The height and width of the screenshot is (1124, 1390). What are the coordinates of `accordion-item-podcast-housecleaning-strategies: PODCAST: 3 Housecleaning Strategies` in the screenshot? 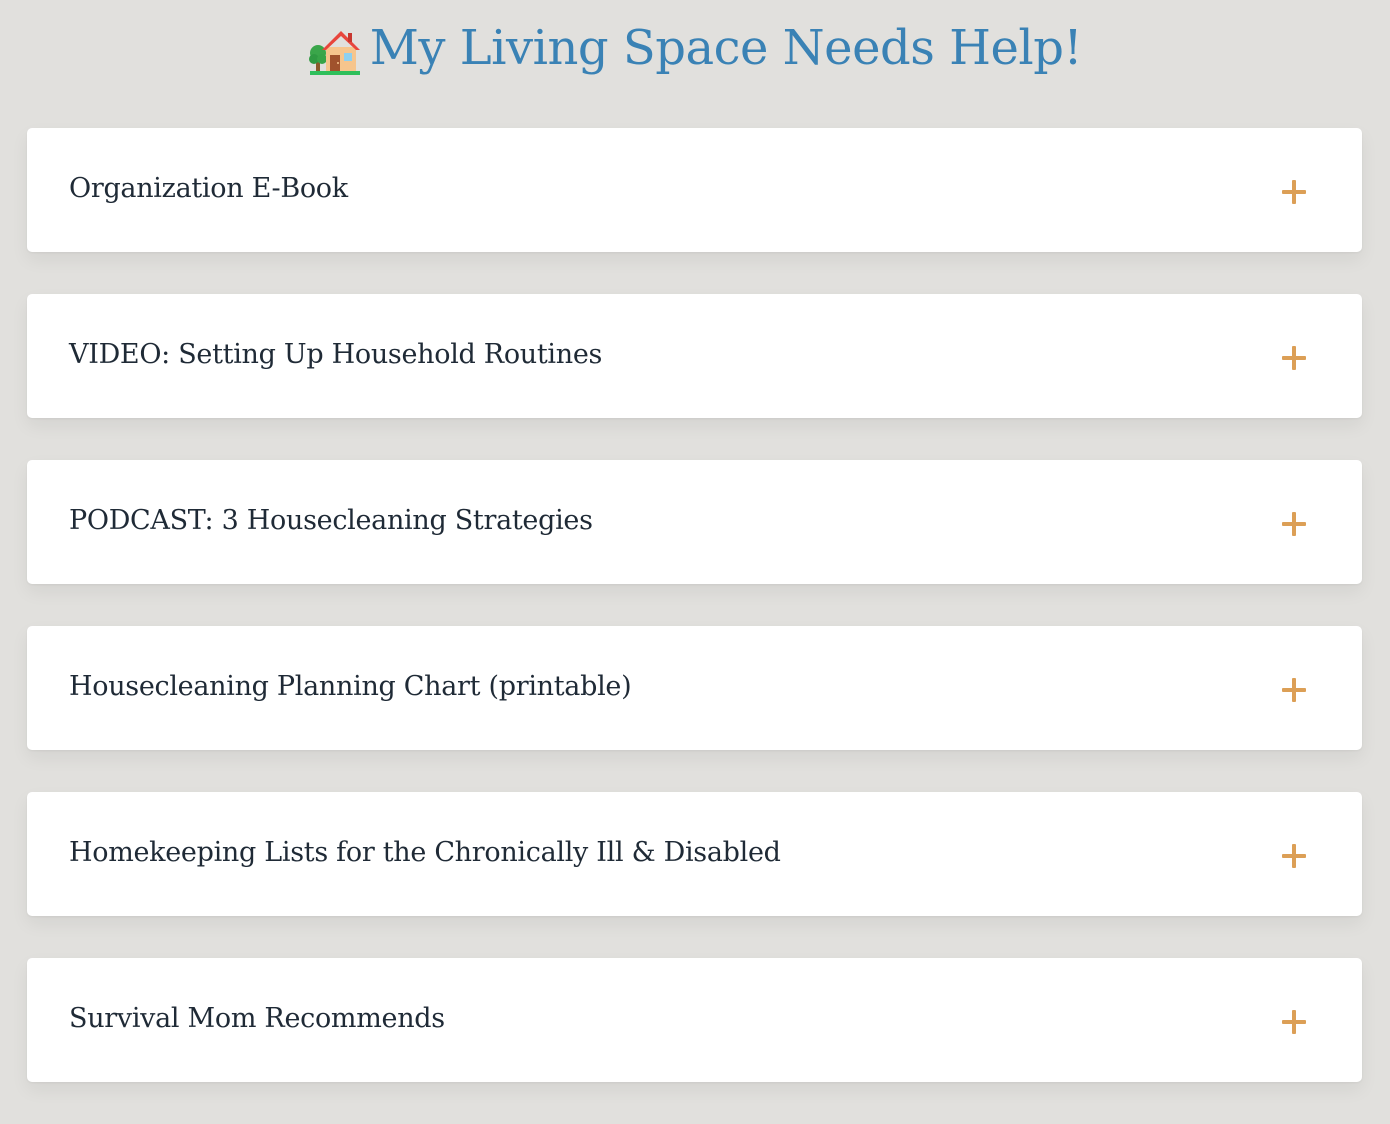 It's located at (694, 522).